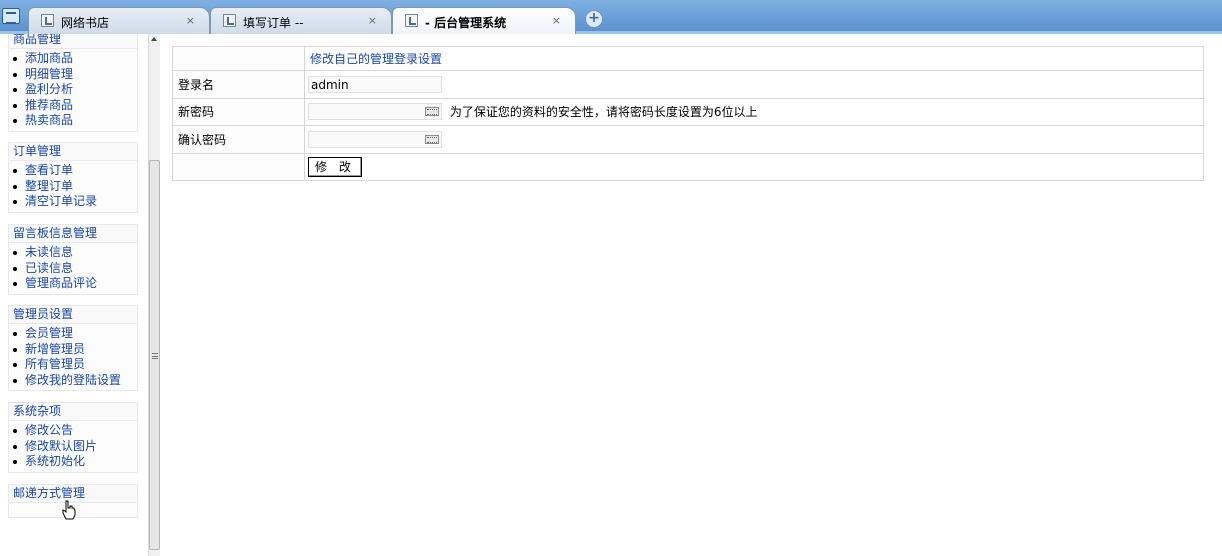 This screenshot has height=556, width=1222. I want to click on tab-label: - 后台管理系统, so click(466, 23).